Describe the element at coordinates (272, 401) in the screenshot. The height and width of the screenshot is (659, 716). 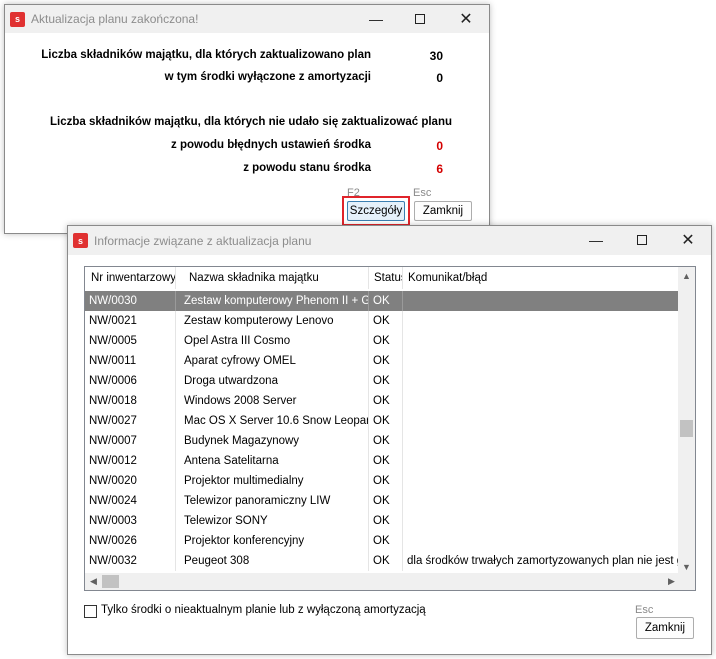
I see `cell-name: Windows 2008 Server` at that location.